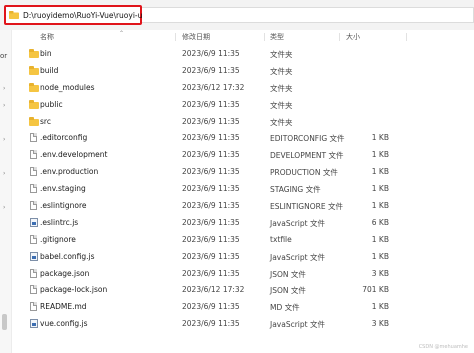 Image resolution: width=474 pixels, height=353 pixels. I want to click on file-name: README.md, so click(63, 307).